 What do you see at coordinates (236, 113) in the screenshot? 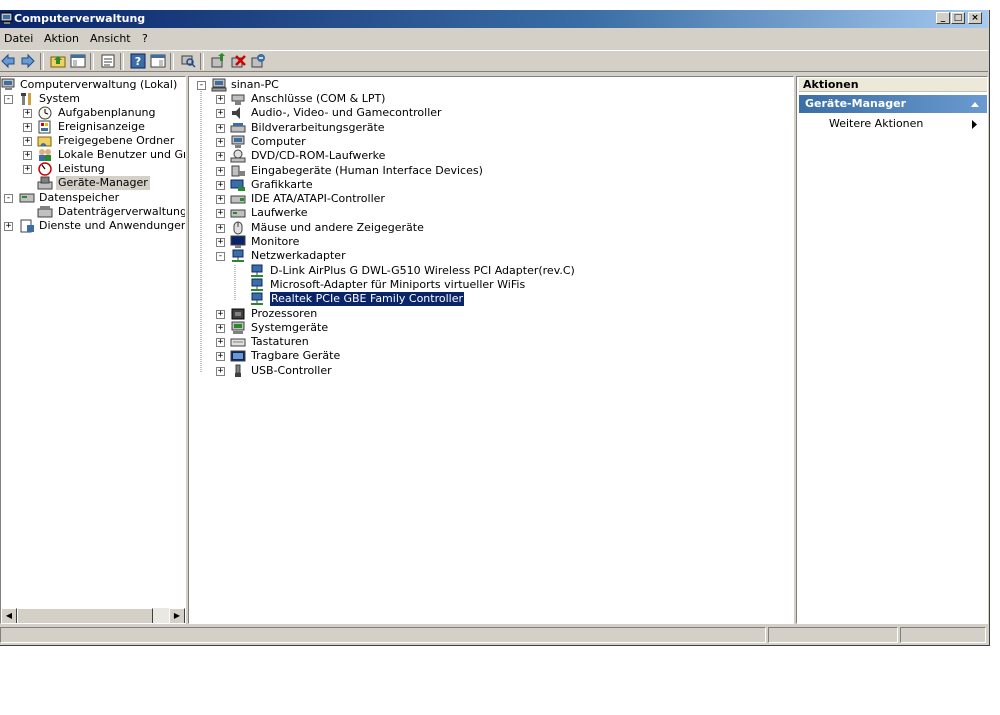
I see `audio-icon` at bounding box center [236, 113].